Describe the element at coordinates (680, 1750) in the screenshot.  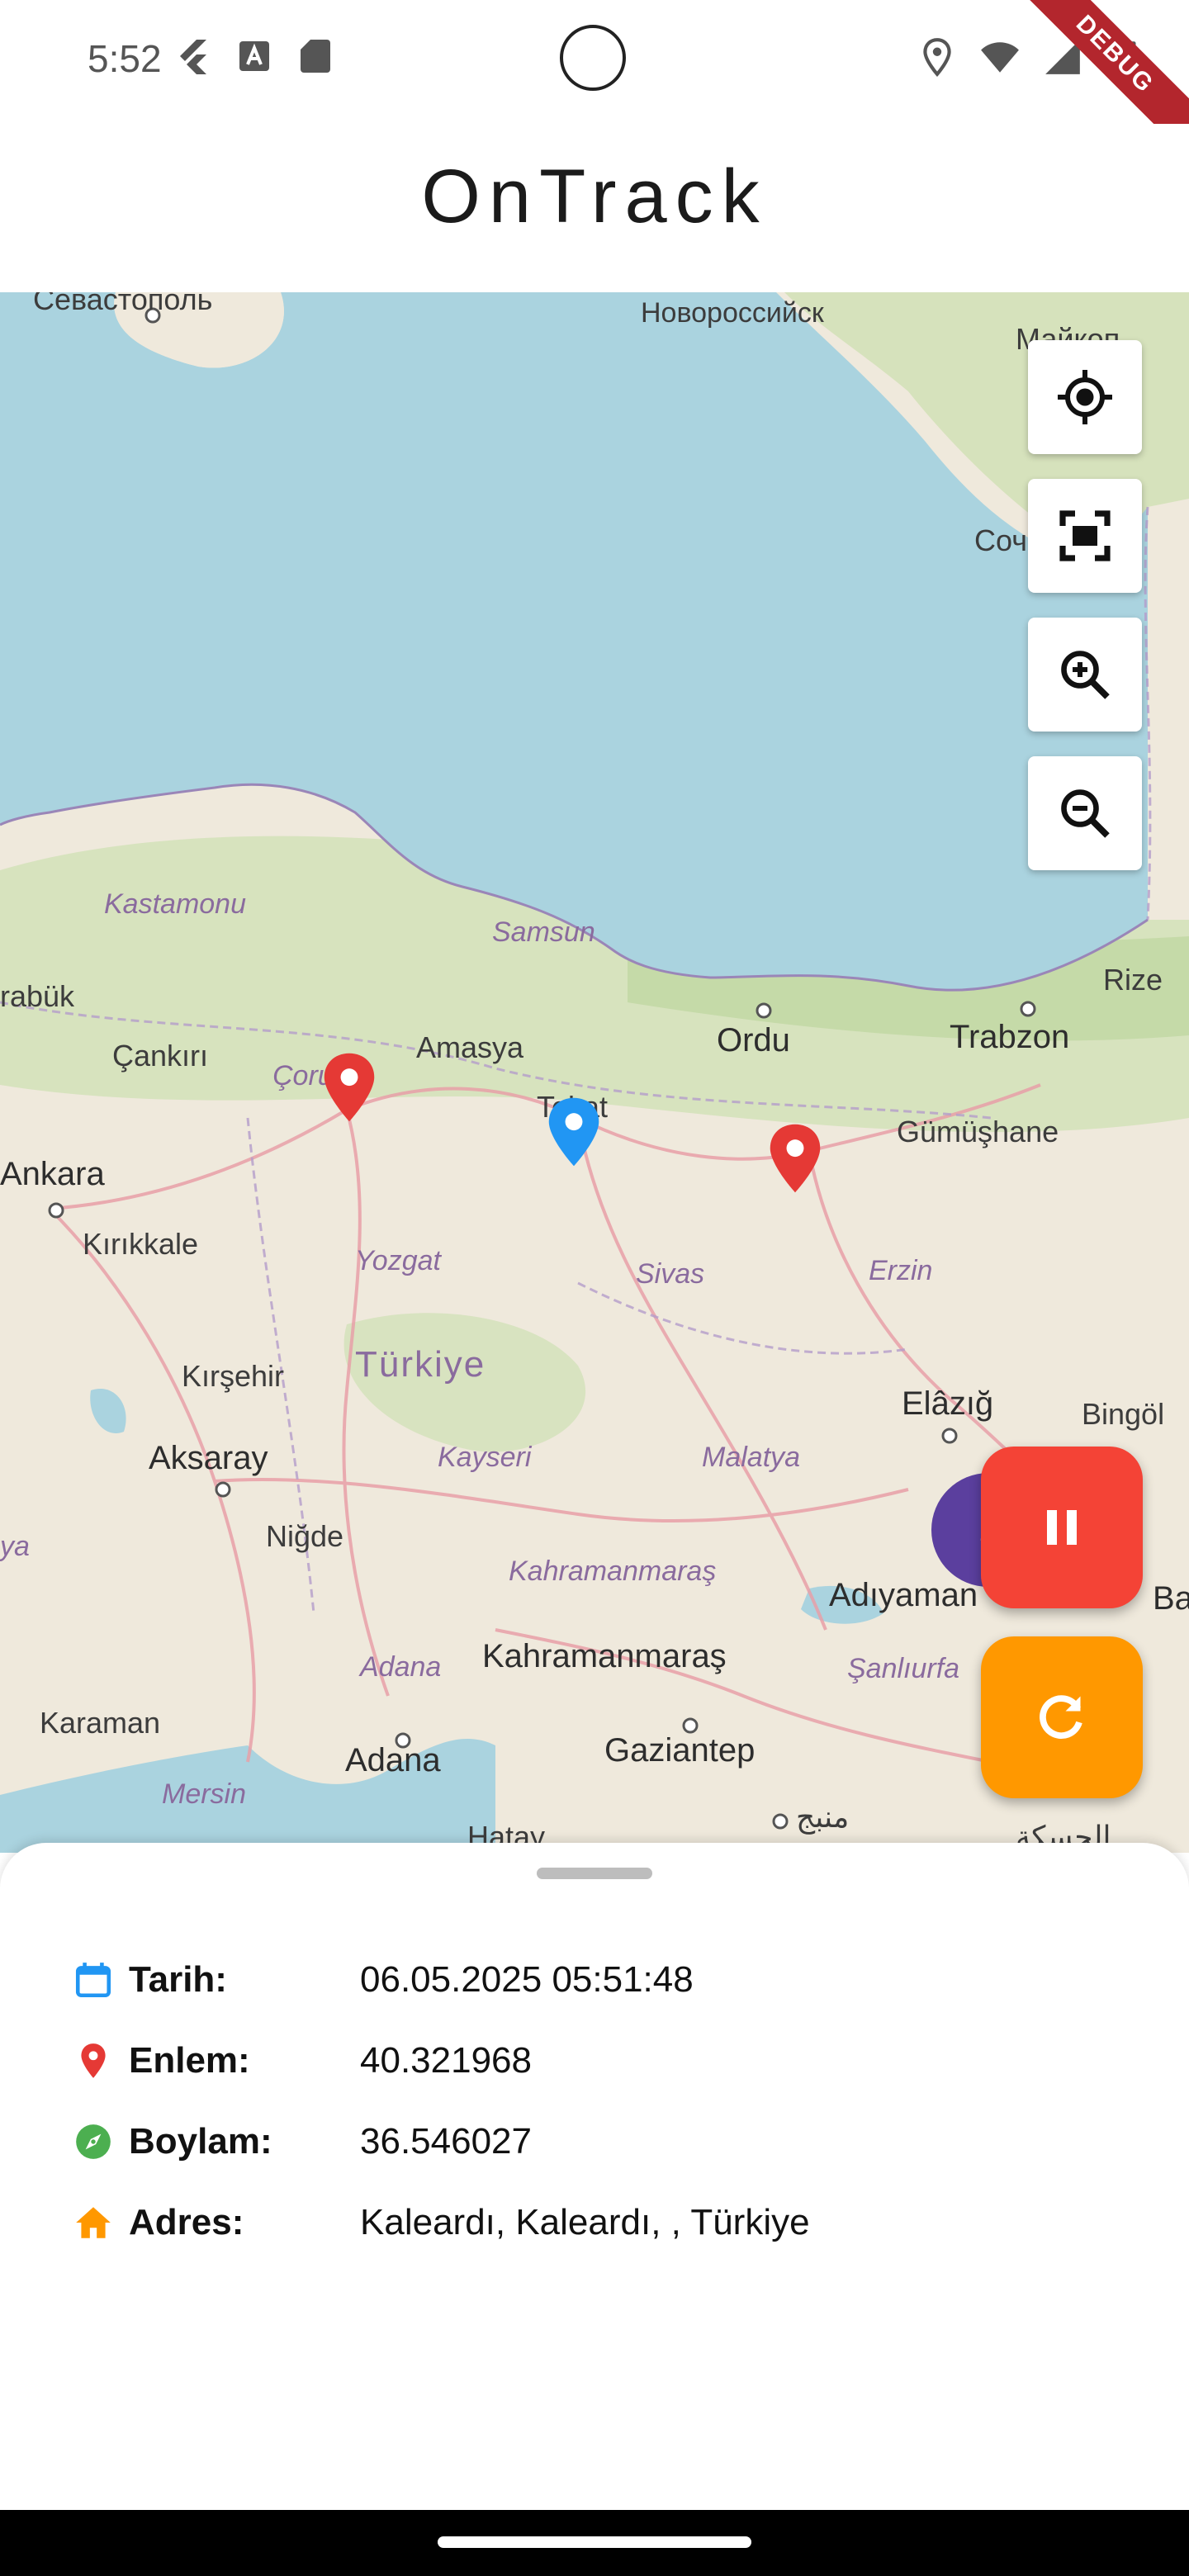
I see `map-label: Gaziantep` at that location.